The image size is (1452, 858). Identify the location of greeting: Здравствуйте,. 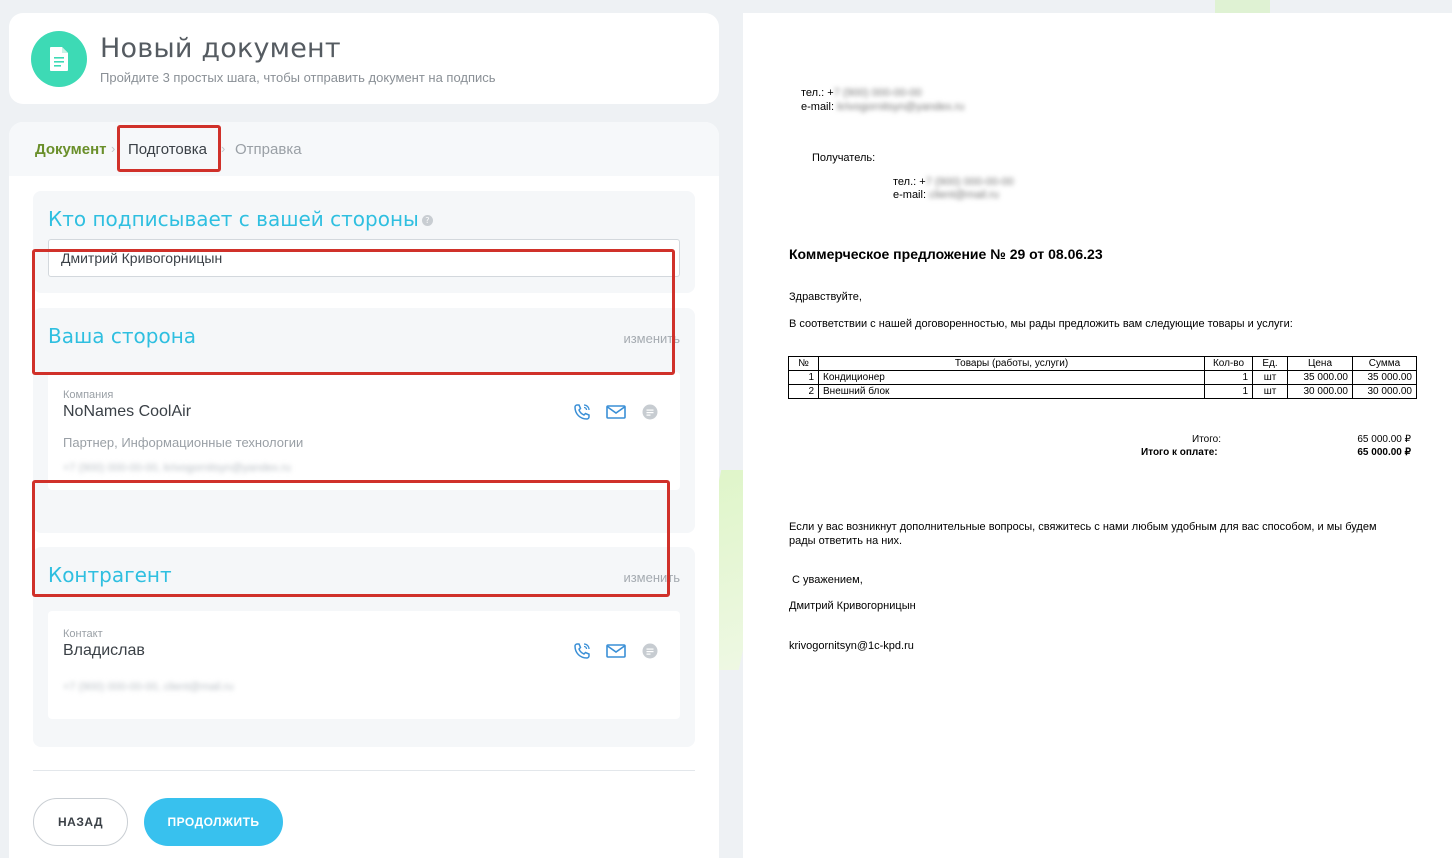
(825, 297).